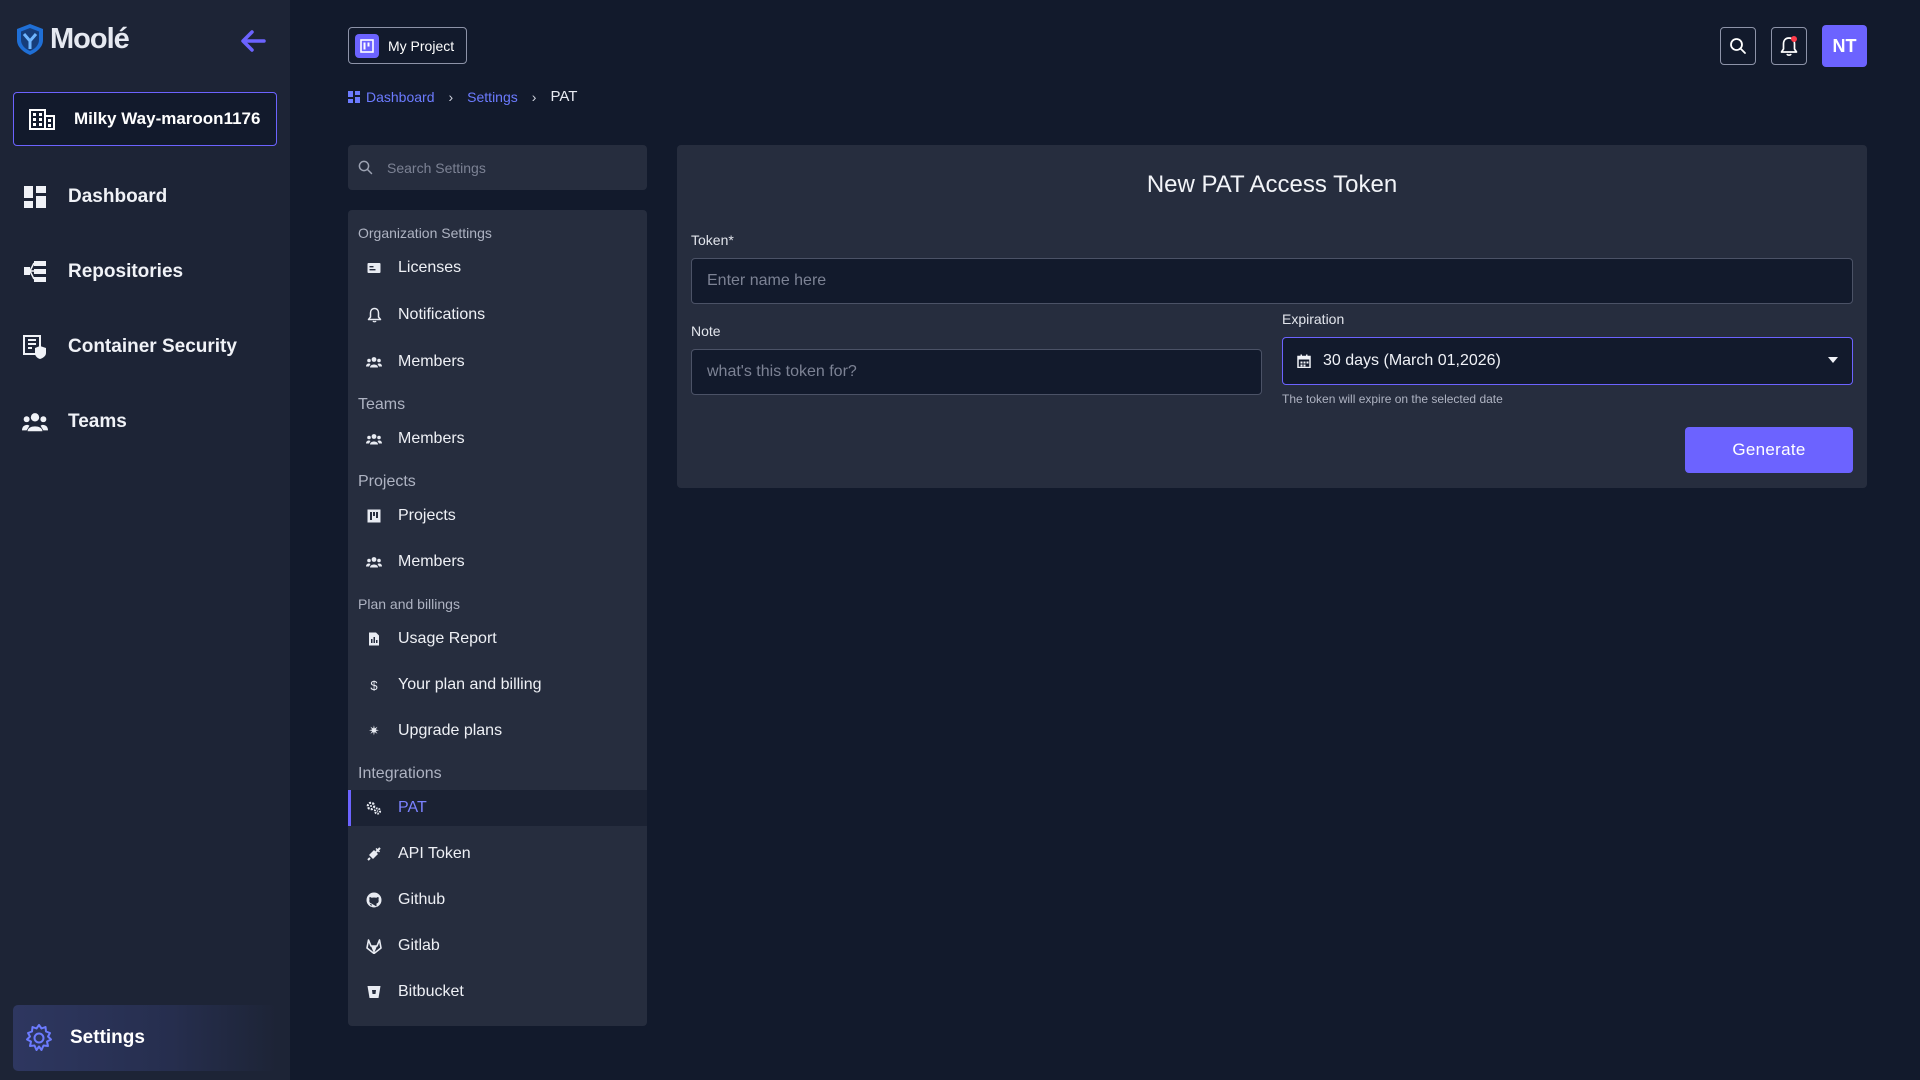  Describe the element at coordinates (497, 268) in the screenshot. I see `menu-item-licenses: Licenses` at that location.